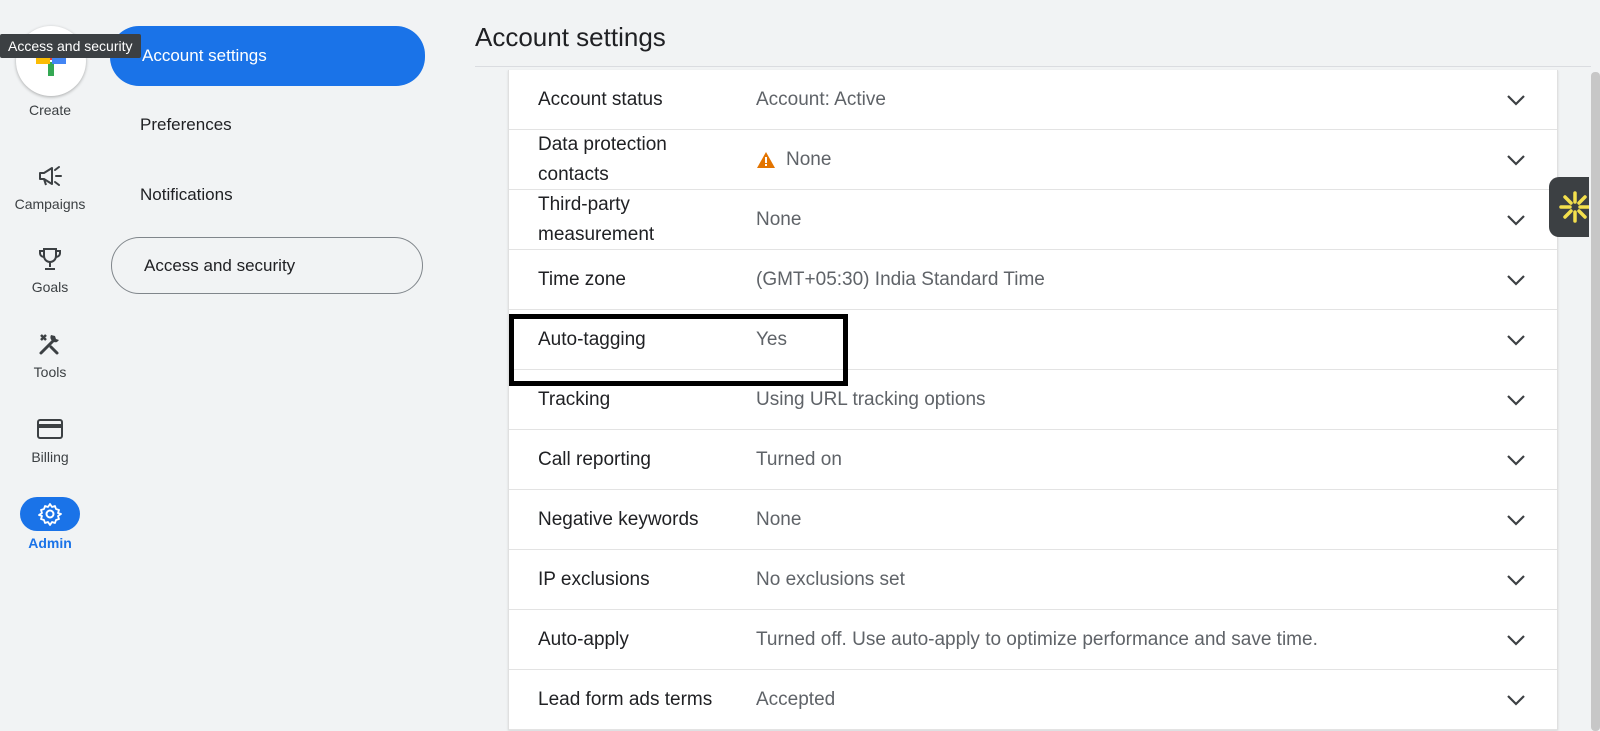 Image resolution: width=1600 pixels, height=731 pixels. Describe the element at coordinates (50, 543) in the screenshot. I see `rail-label: Admin` at that location.